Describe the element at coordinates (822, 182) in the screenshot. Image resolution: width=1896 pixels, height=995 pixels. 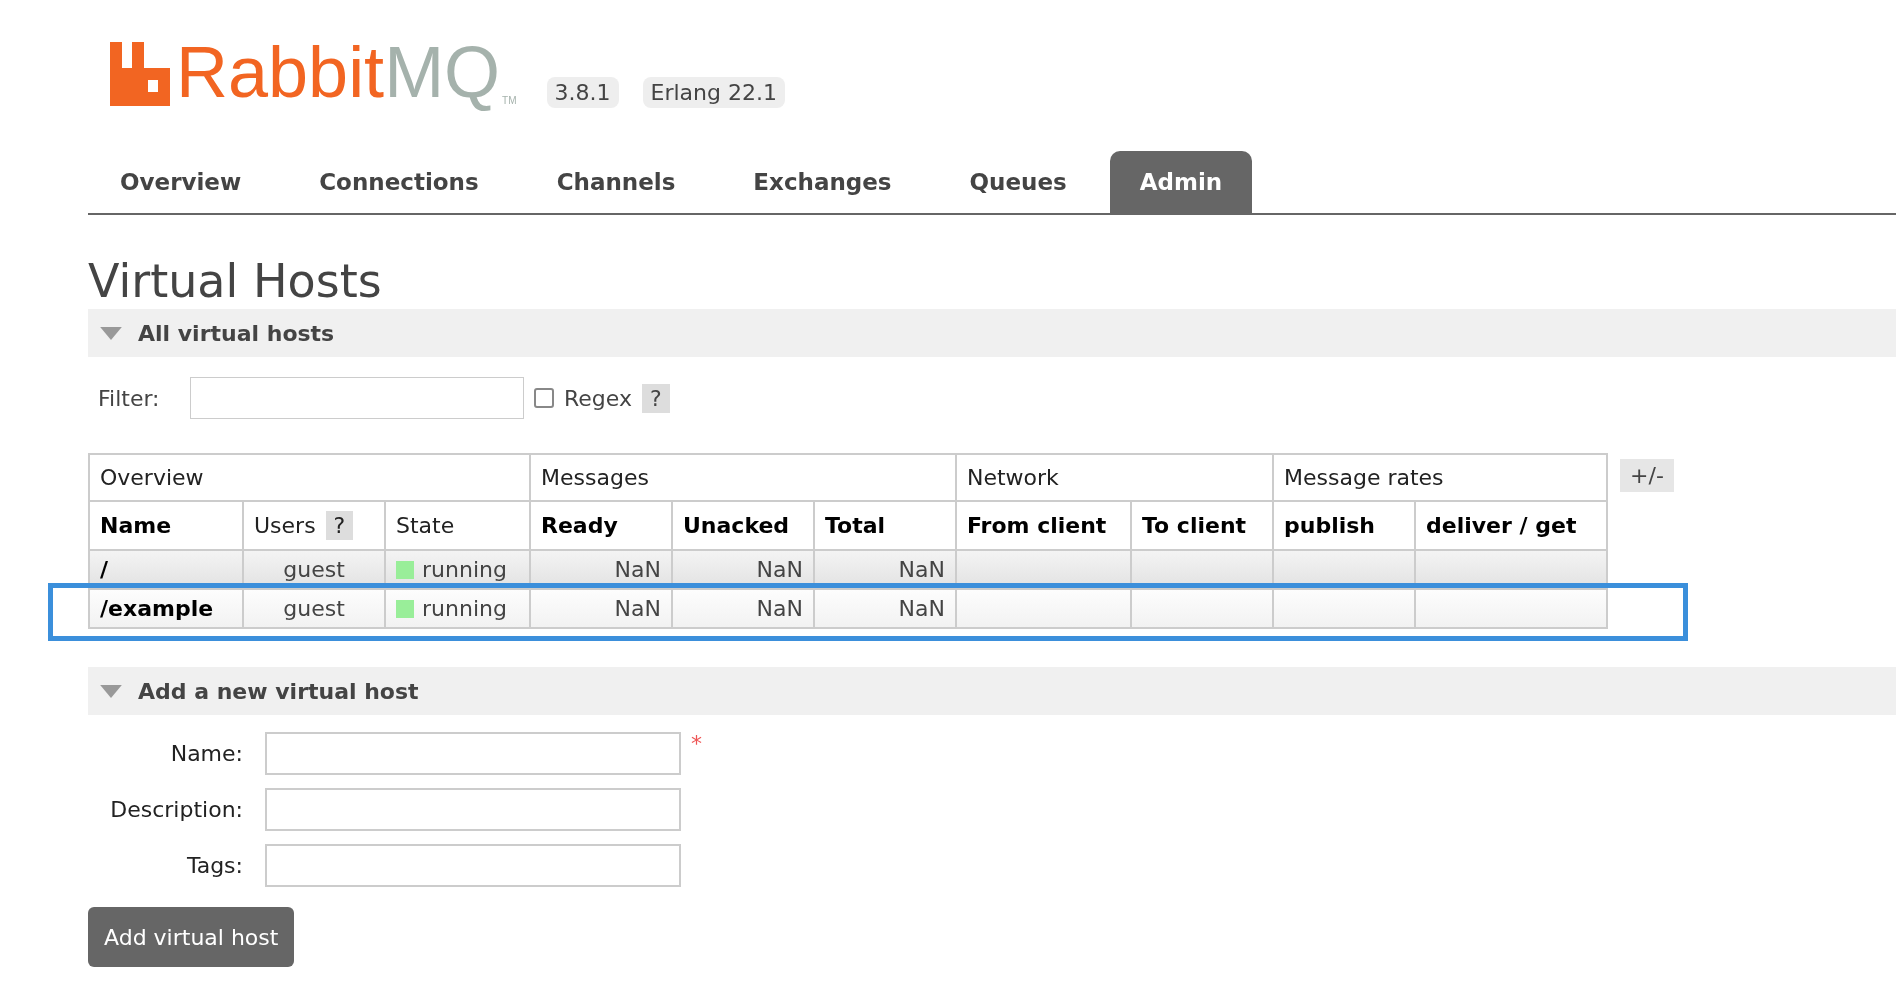
I see `nav-tab: Exchanges` at that location.